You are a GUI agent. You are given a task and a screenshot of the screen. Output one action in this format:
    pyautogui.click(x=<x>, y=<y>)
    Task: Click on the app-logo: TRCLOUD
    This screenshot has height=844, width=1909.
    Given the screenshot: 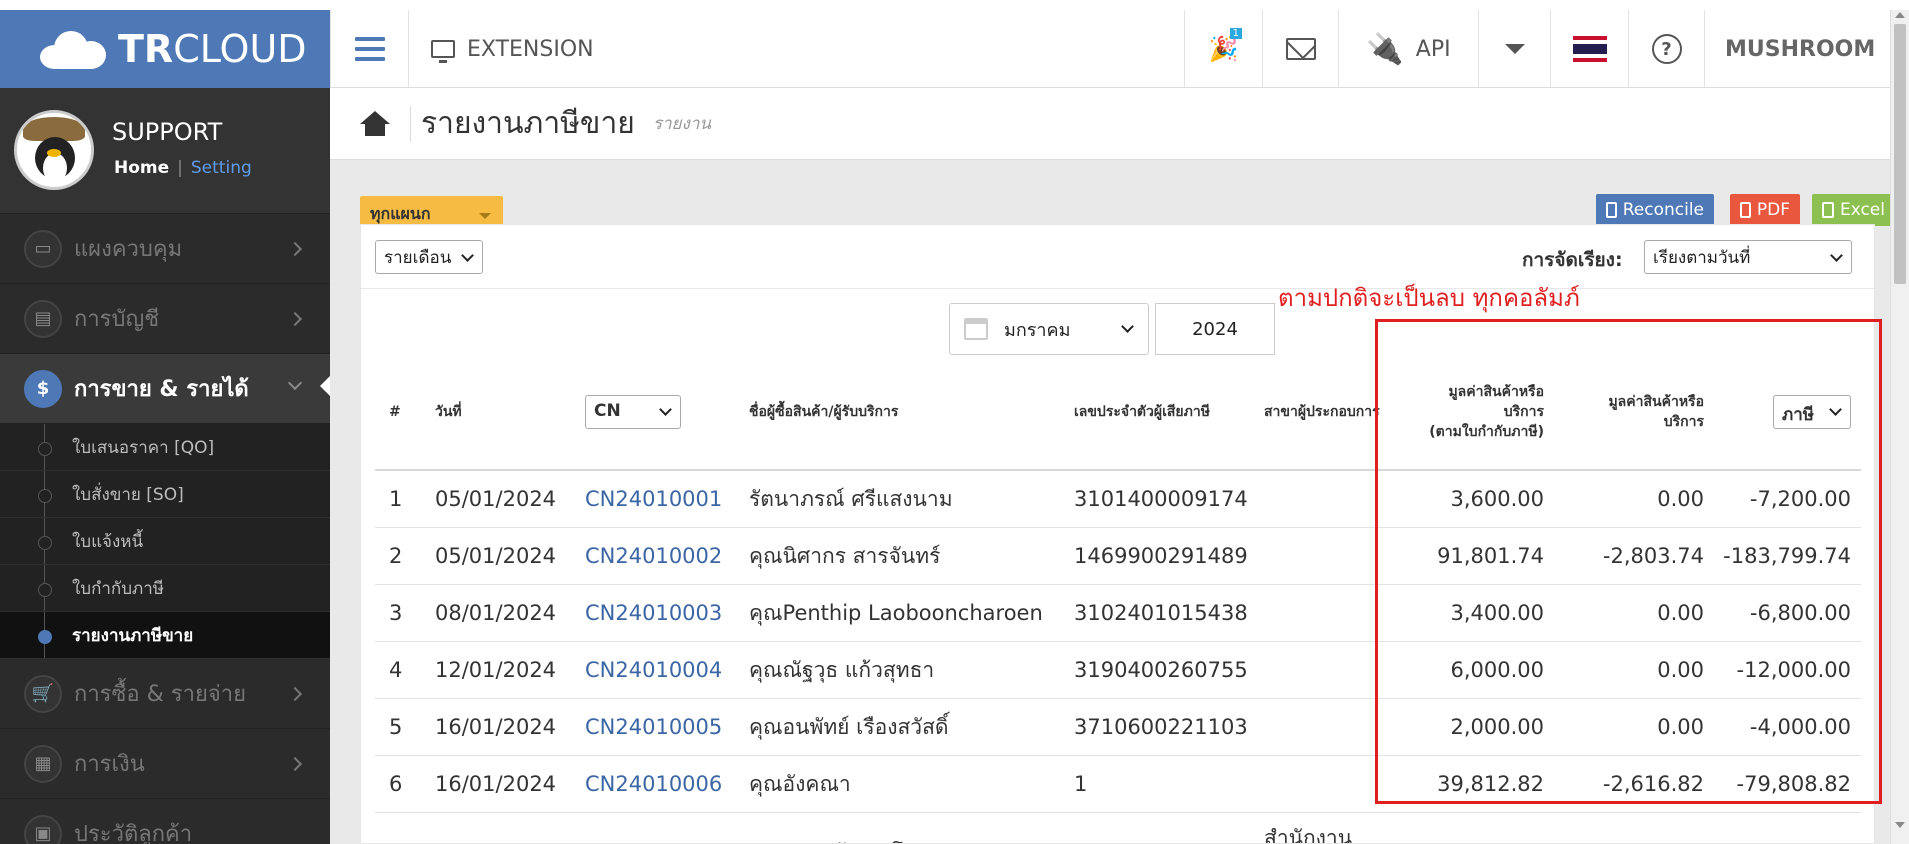 What is the action you would take?
    pyautogui.click(x=165, y=49)
    